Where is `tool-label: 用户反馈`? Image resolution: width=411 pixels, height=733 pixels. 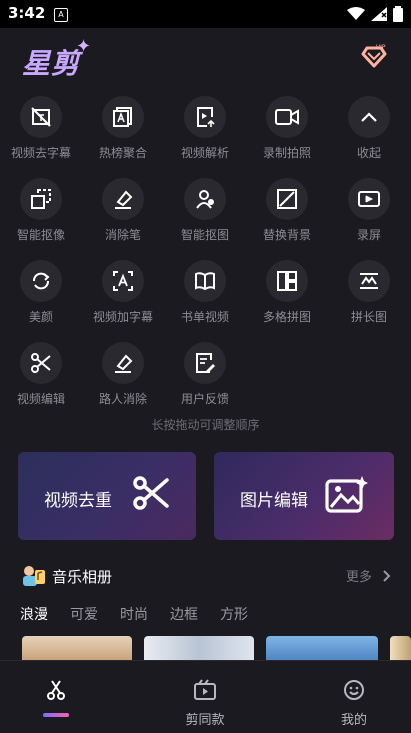 tool-label: 用户反馈 is located at coordinates (204, 399).